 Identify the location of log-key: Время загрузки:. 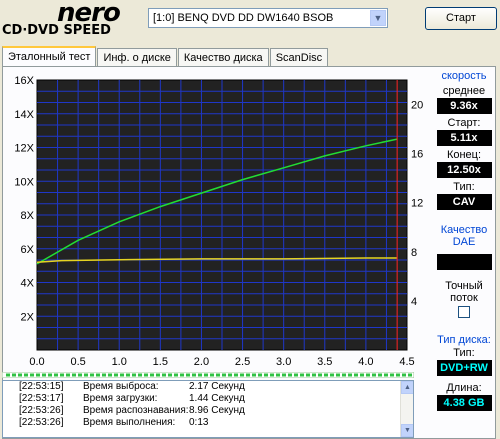
(120, 398).